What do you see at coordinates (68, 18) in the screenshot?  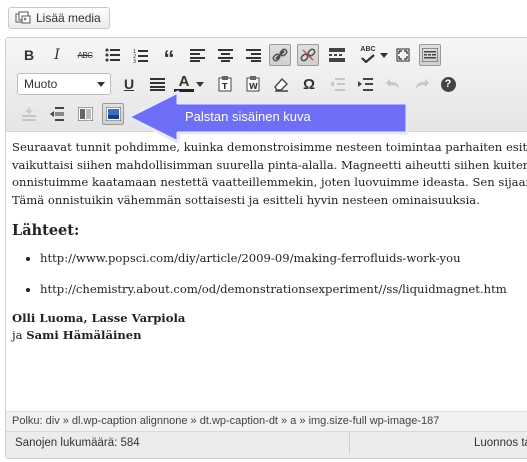 I see `add-media-label: Lisää media` at bounding box center [68, 18].